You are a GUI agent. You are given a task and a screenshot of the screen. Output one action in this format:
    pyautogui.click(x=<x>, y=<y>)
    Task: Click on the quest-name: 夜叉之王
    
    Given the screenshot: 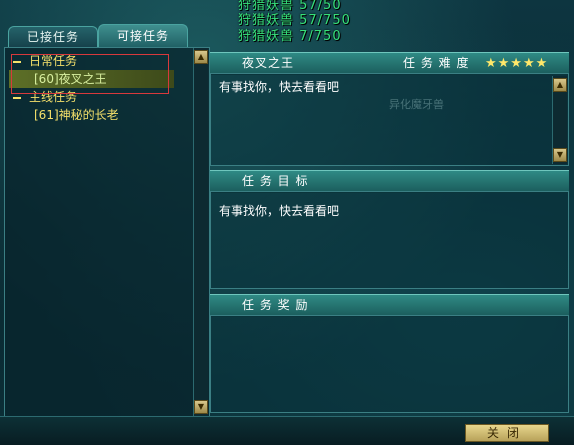 What is the action you would take?
    pyautogui.click(x=268, y=63)
    